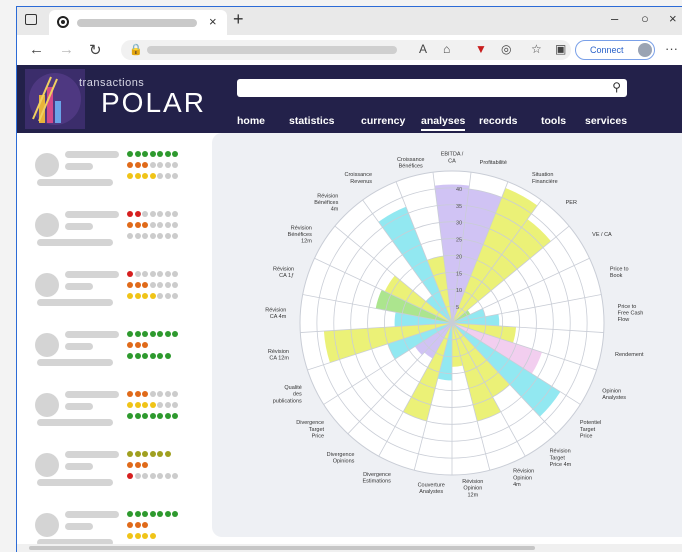  I want to click on tab-close-icon: ×, so click(213, 21).